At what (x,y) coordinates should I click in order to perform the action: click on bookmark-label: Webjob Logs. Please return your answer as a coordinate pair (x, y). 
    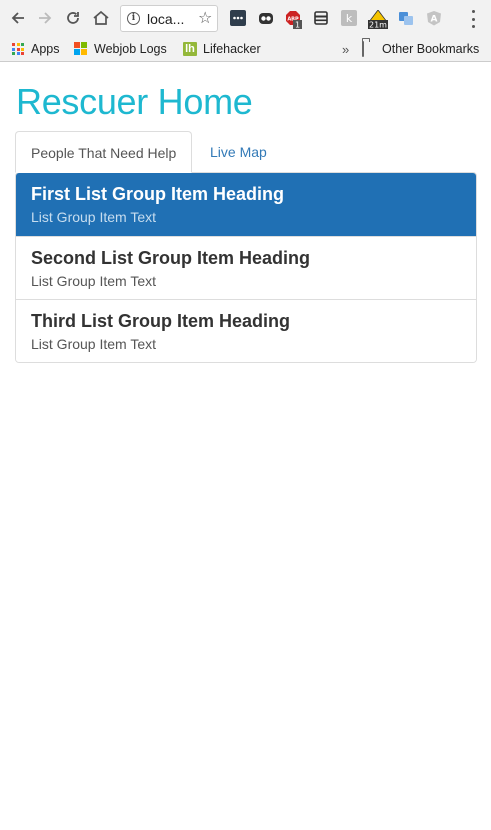
    Looking at the image, I should click on (130, 49).